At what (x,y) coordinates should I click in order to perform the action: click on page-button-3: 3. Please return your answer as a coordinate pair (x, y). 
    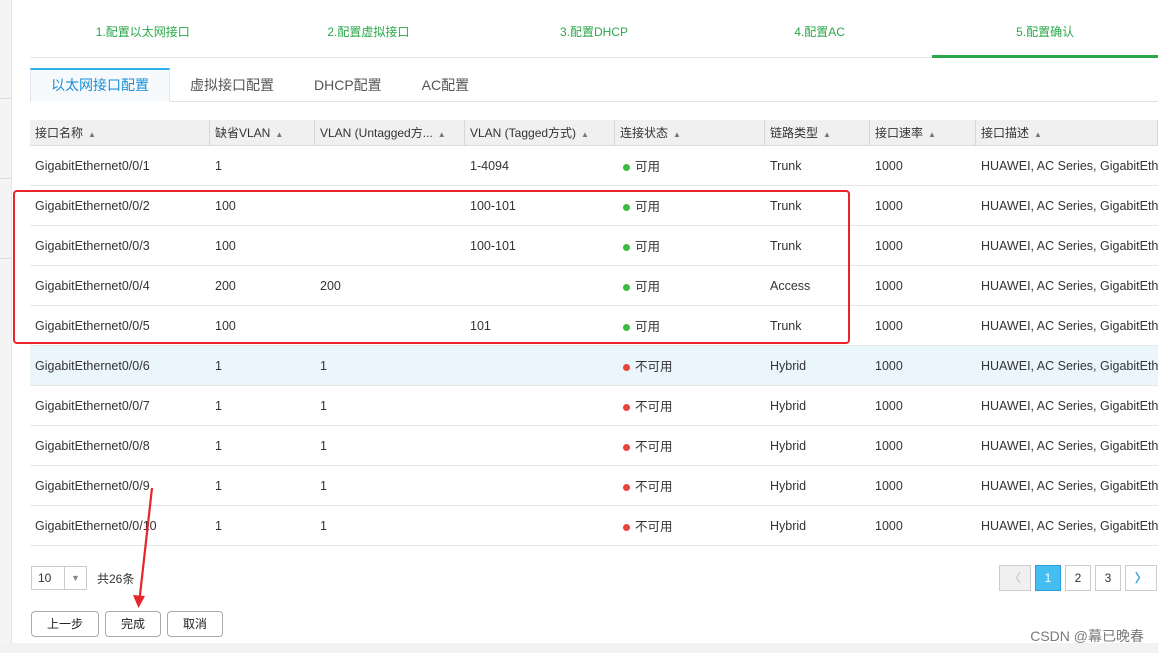
    Looking at the image, I should click on (1108, 578).